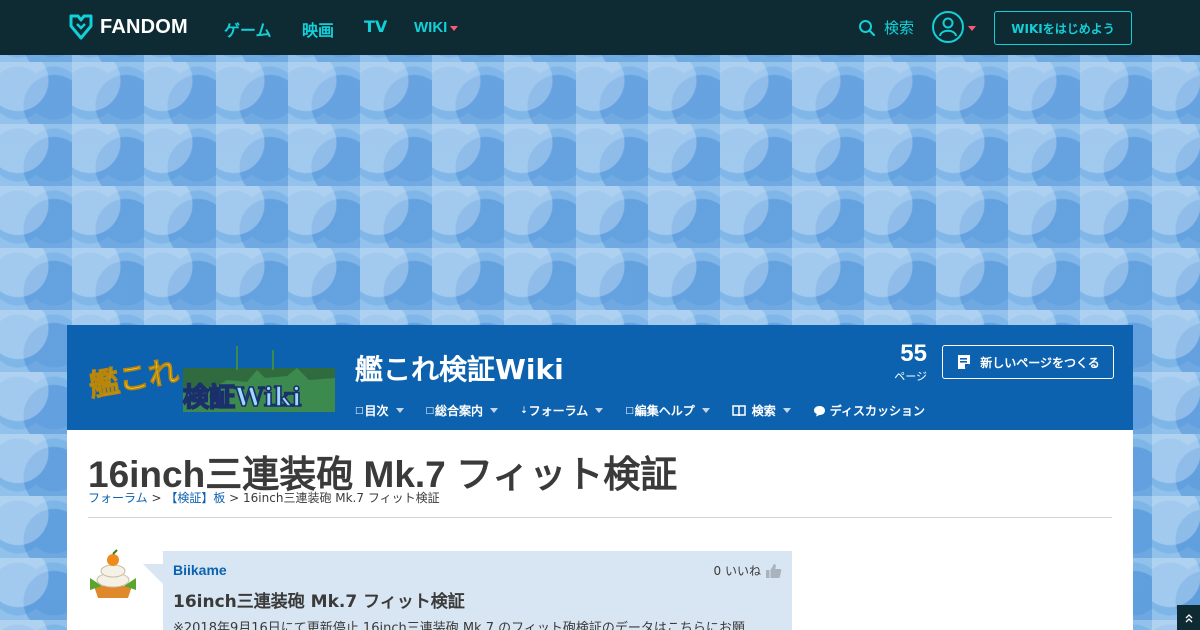 The image size is (1200, 630). I want to click on user-avatar, so click(948, 27).